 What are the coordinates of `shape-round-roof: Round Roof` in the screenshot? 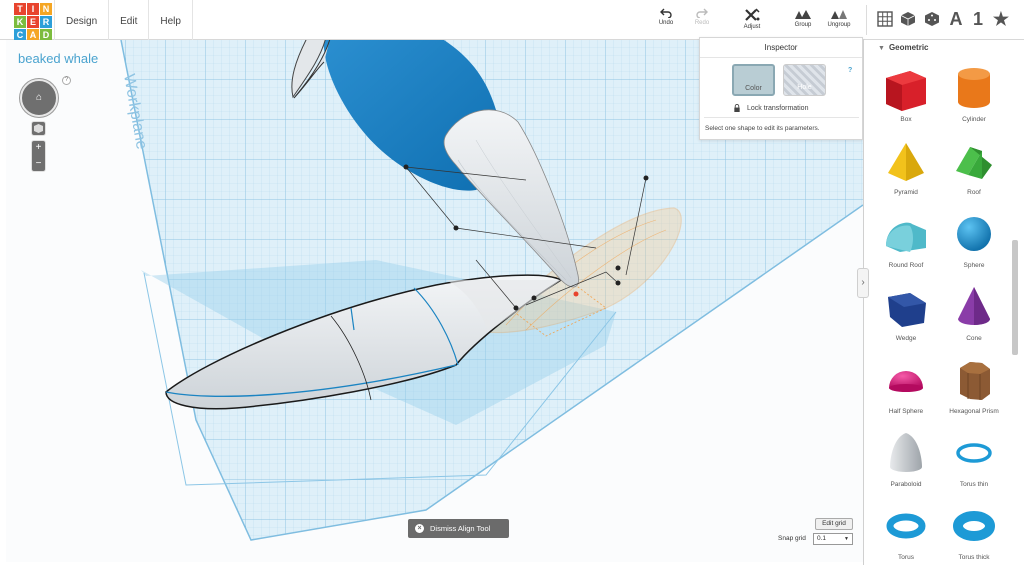 It's located at (906, 243).